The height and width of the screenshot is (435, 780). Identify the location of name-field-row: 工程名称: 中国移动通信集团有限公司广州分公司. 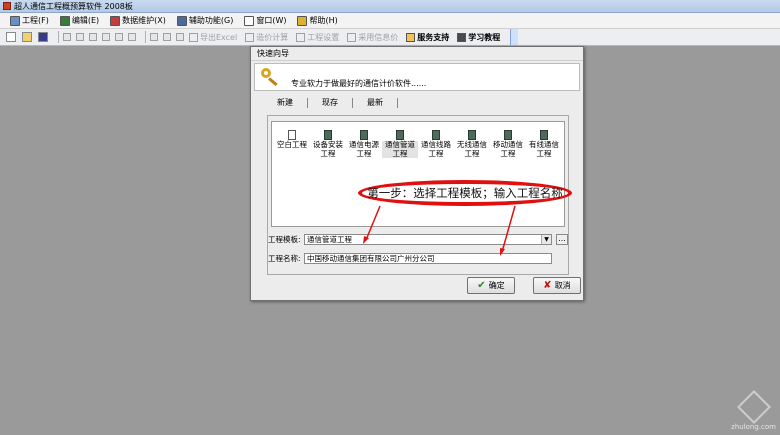
(410, 258).